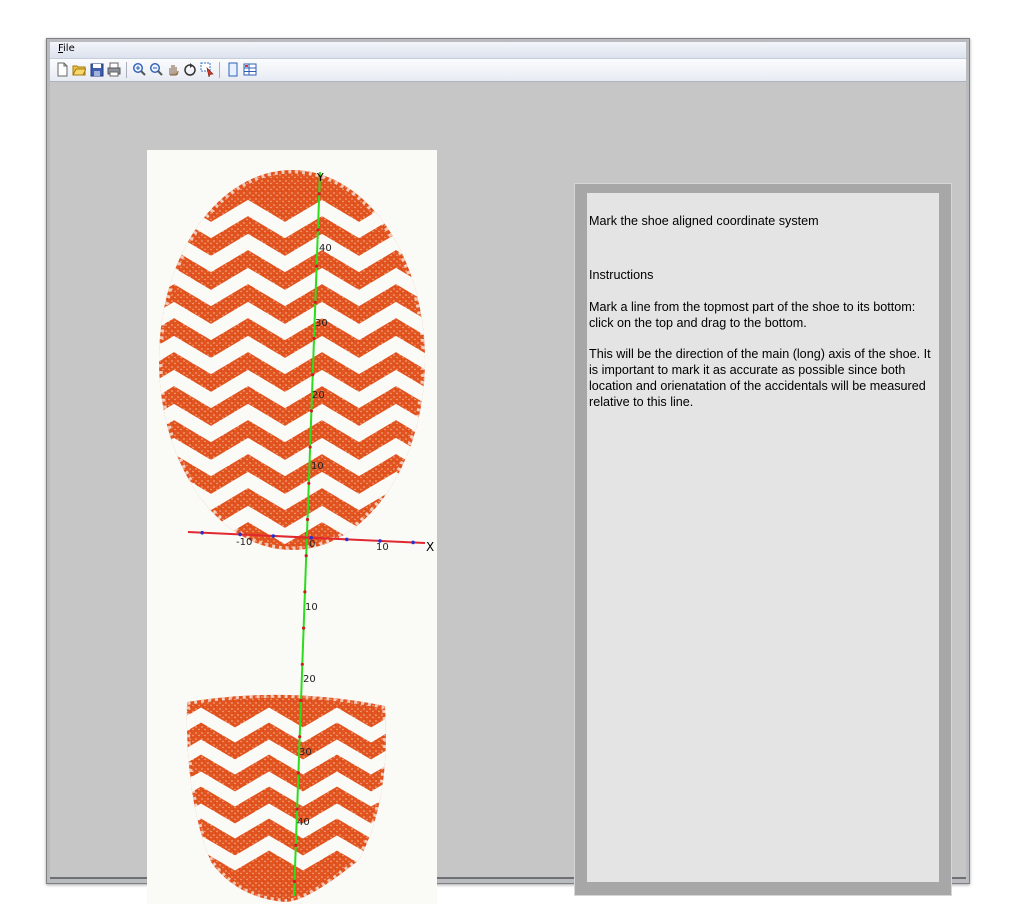 This screenshot has height=911, width=1019. Describe the element at coordinates (312, 544) in the screenshot. I see `x-tick-label: 0` at that location.